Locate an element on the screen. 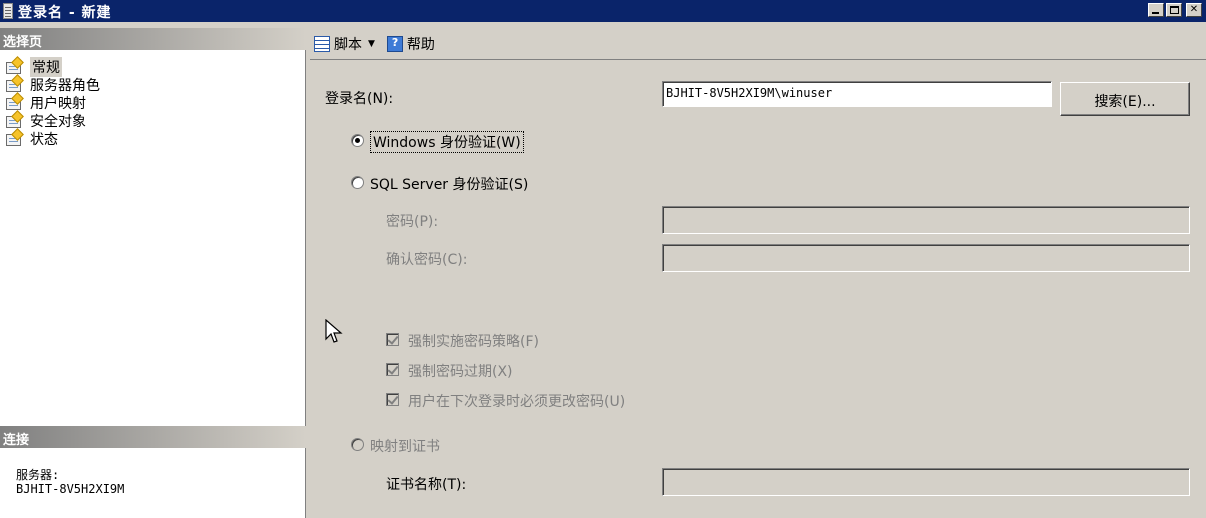  windows-auth-radio is located at coordinates (357, 140).